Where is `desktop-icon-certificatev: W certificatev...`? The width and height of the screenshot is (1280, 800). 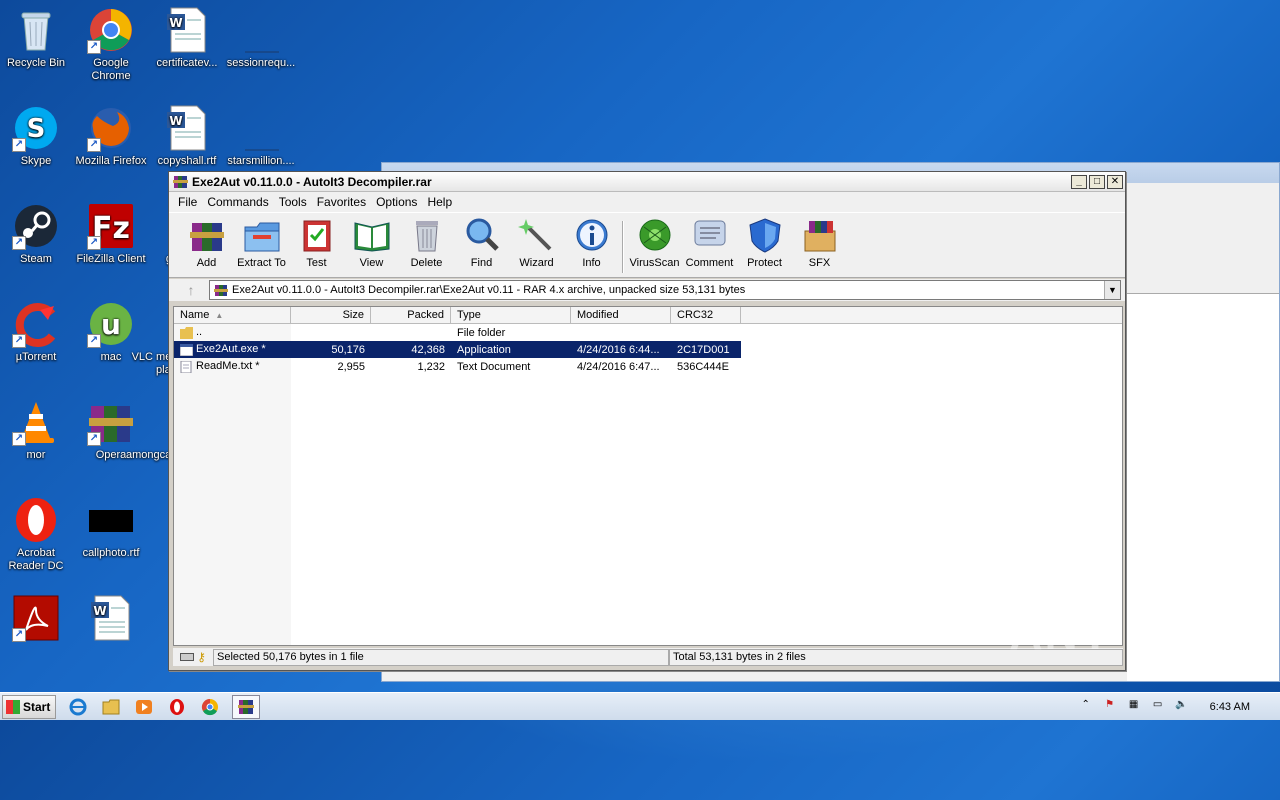
desktop-icon-certificatev: W certificatev... is located at coordinates (187, 38).